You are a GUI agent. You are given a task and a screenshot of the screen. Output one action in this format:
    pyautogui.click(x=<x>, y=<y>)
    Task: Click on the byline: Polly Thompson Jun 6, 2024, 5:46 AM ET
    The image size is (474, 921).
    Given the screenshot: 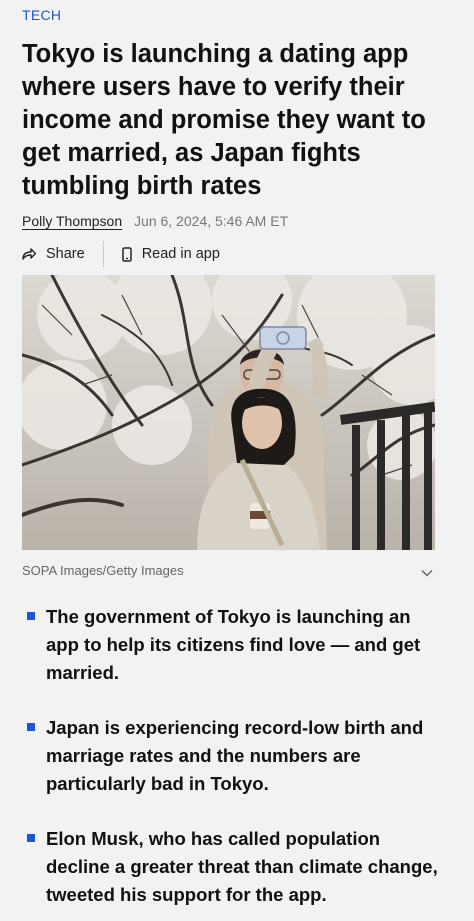 What is the action you would take?
    pyautogui.click(x=155, y=221)
    